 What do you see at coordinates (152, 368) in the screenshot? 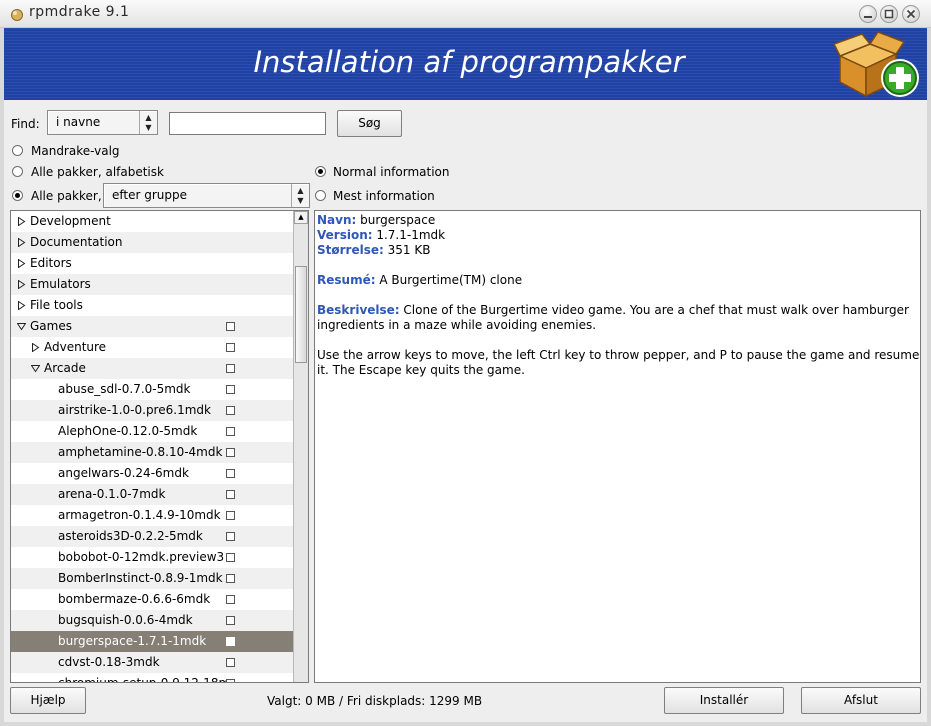
I see `tree-row: Arcade` at bounding box center [152, 368].